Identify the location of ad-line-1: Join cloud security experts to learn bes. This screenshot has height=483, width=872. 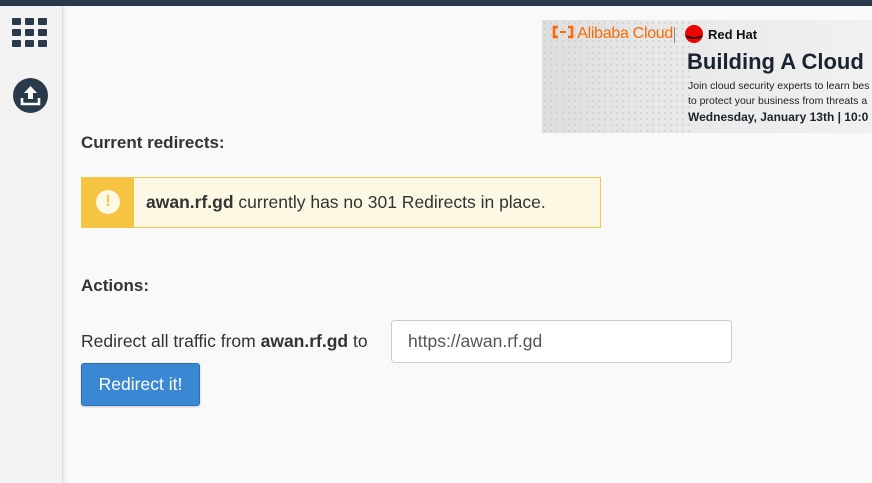
(779, 86).